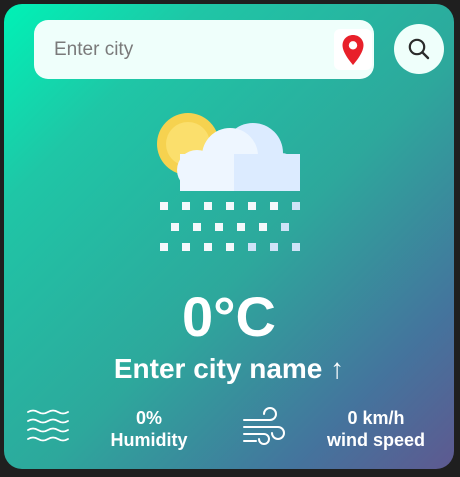  I want to click on wind-stat: 0 km/h wind speed, so click(376, 429).